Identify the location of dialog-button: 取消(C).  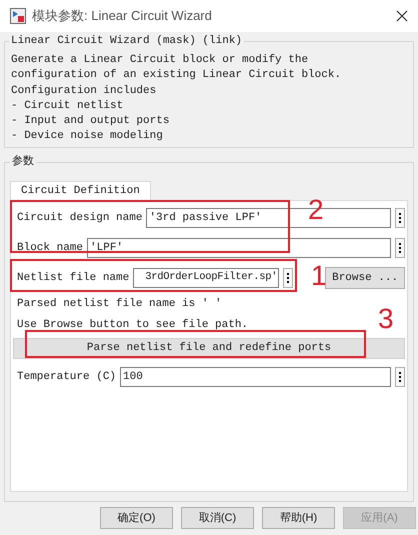
(217, 517).